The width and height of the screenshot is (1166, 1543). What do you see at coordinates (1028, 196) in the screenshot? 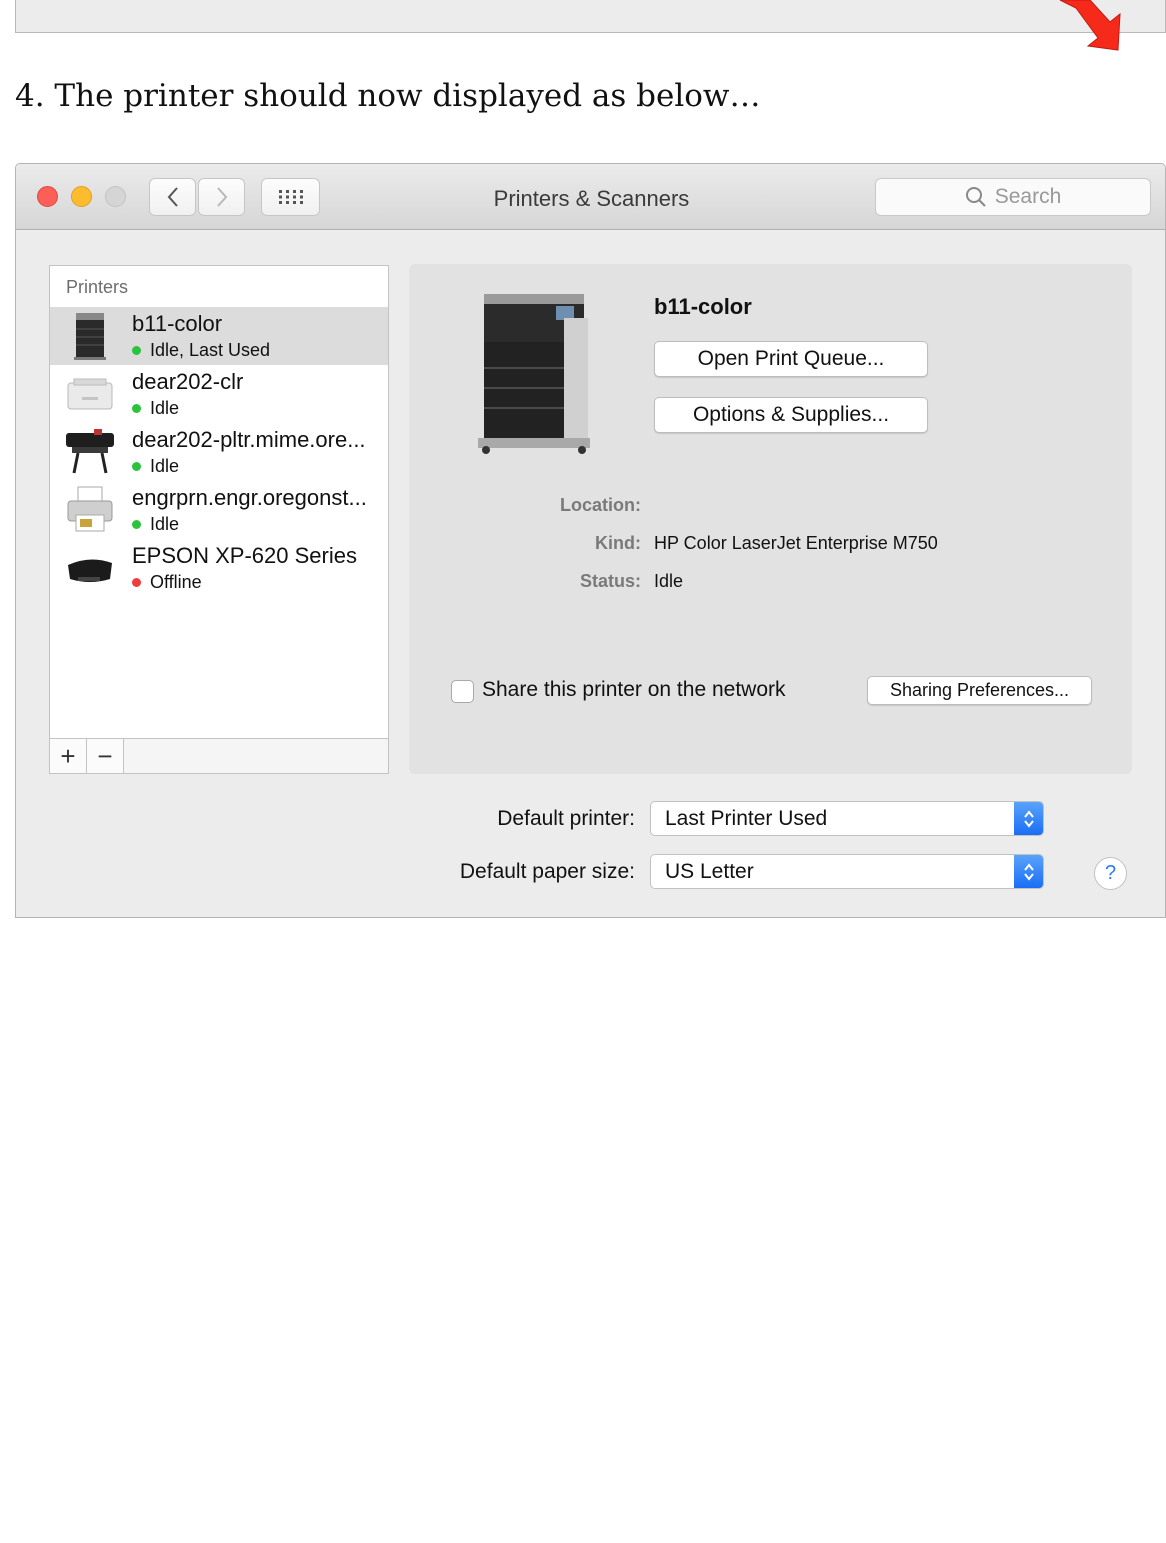
I see `search-placeholder: Search` at bounding box center [1028, 196].